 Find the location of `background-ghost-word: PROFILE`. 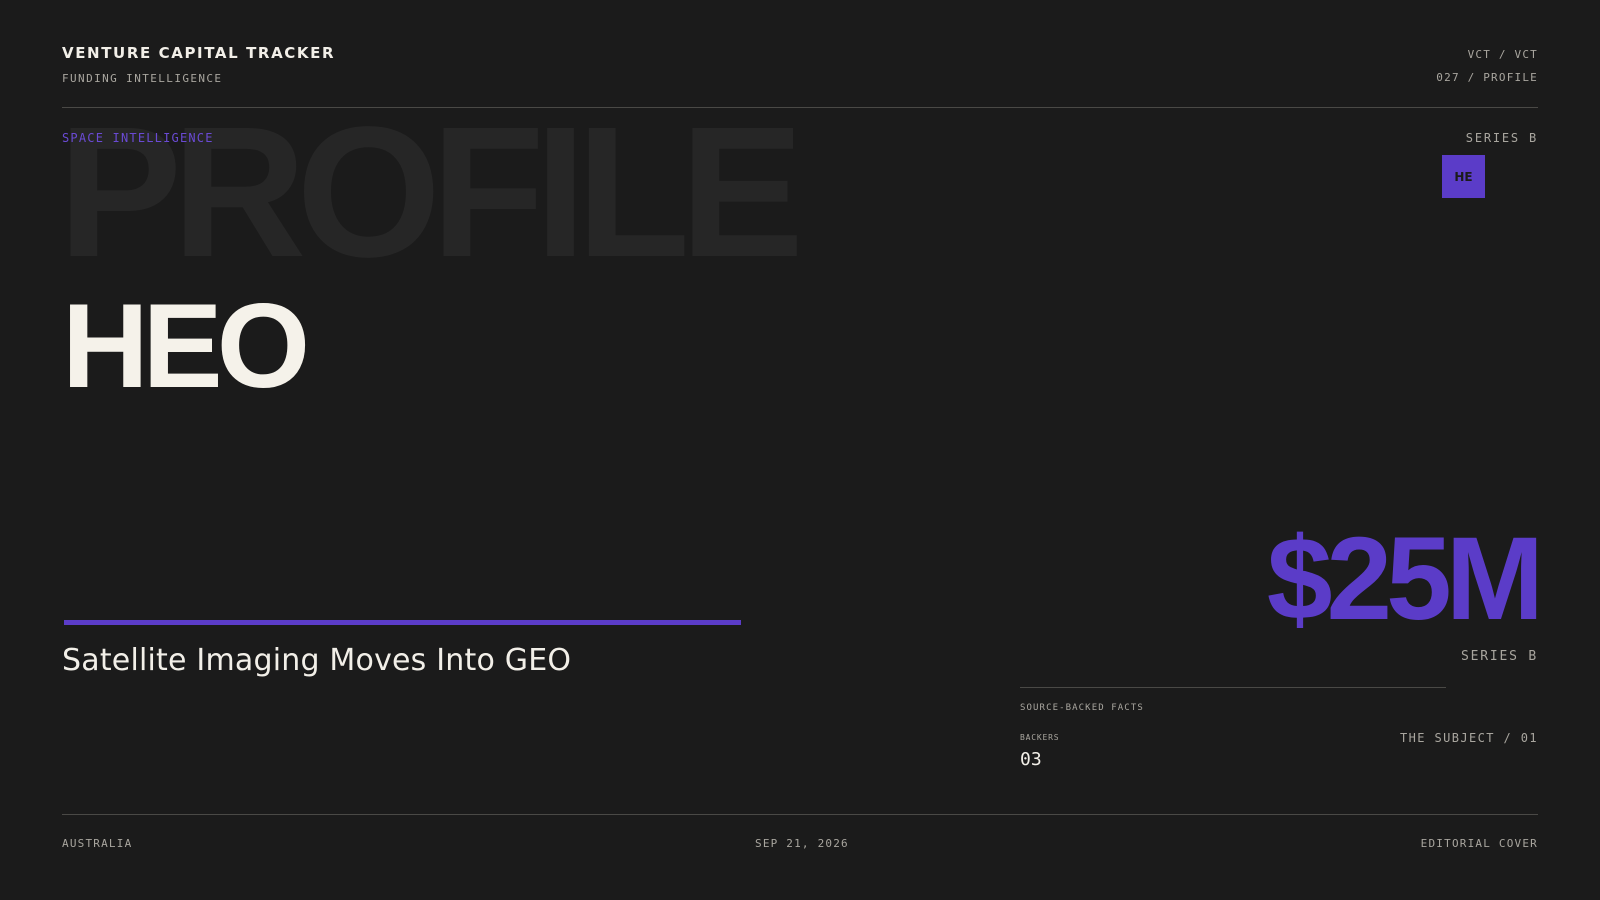

background-ghost-word: PROFILE is located at coordinates (431, 192).